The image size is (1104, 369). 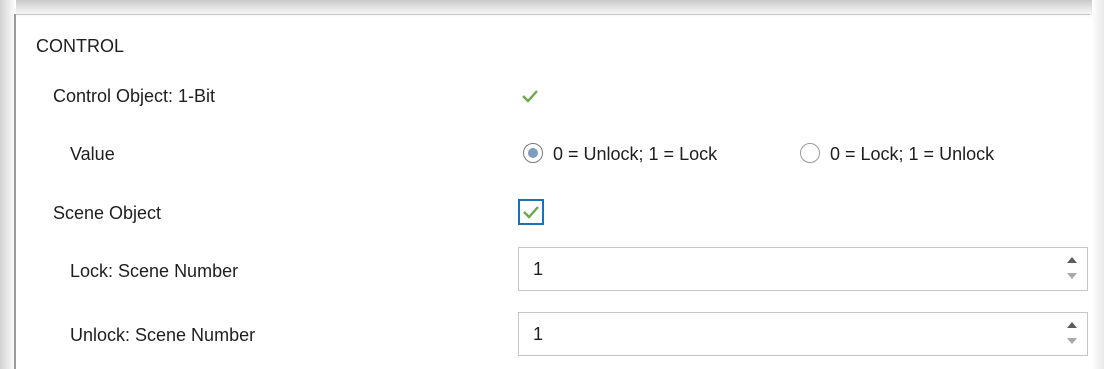 I want to click on lock-scene-number-spinbox: 1, so click(x=803, y=269).